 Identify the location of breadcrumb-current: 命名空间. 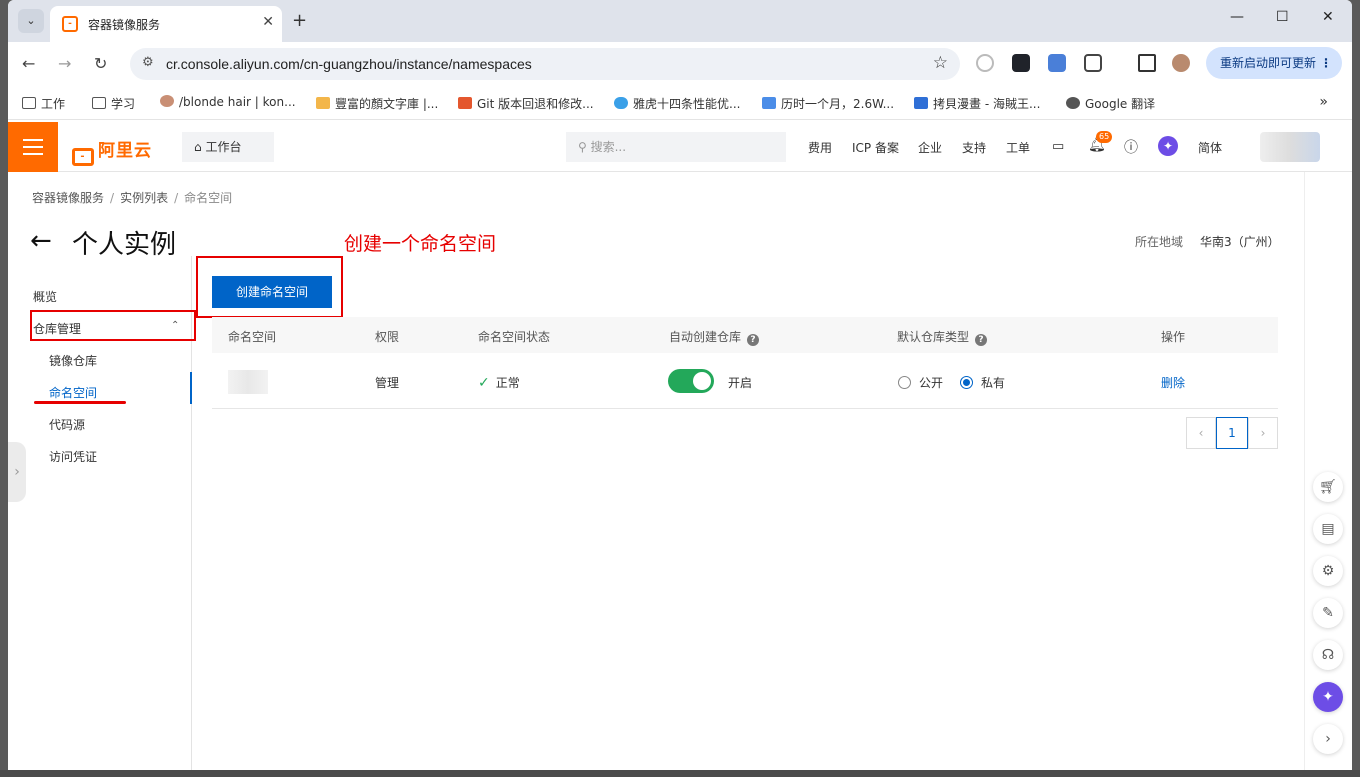
(208, 198).